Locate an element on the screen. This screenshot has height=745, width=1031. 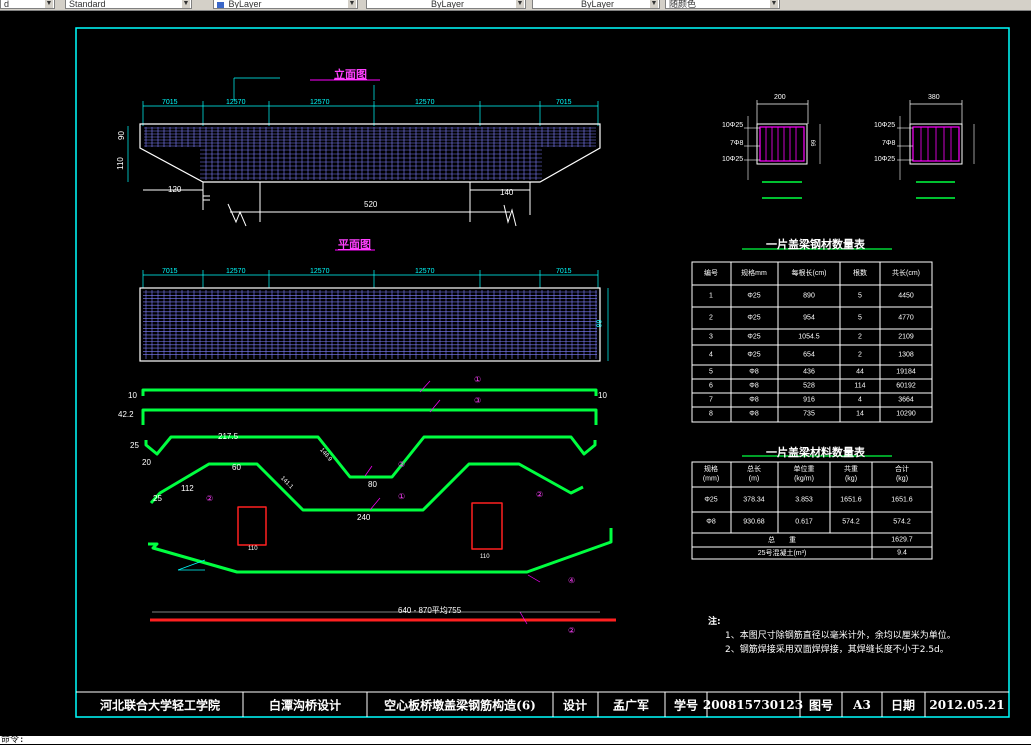
tag-1: ① is located at coordinates (478, 379).